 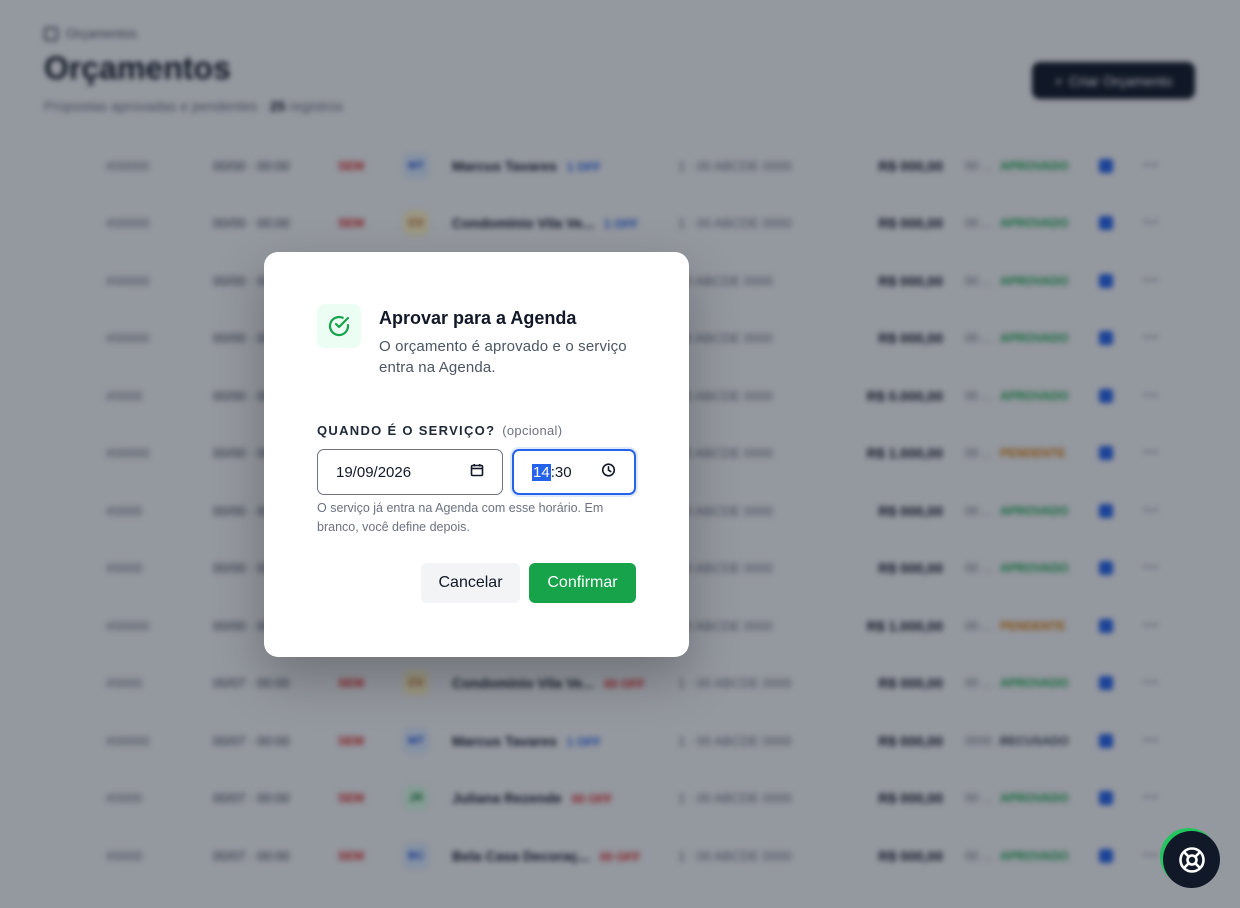 What do you see at coordinates (478, 318) in the screenshot?
I see `dialog-title: Aprovar para a Agenda` at bounding box center [478, 318].